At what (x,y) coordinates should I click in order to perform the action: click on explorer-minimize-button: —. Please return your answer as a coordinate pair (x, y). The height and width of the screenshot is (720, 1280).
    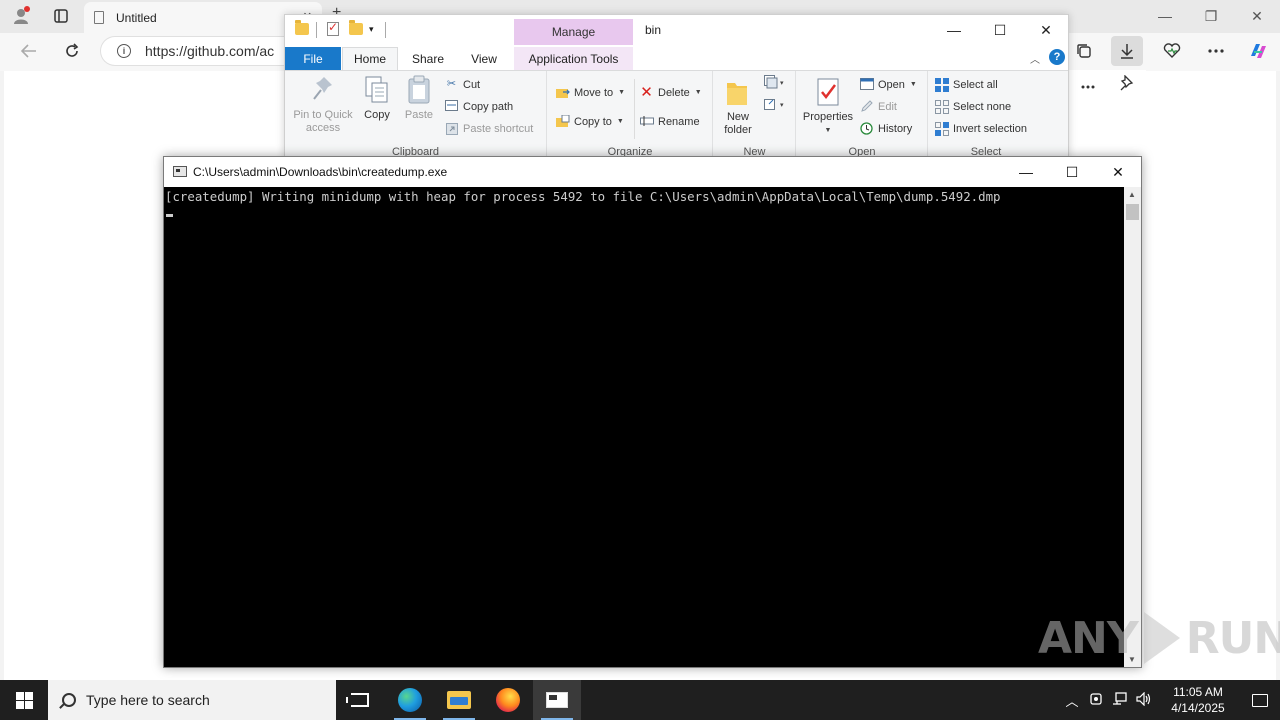
    Looking at the image, I should click on (954, 30).